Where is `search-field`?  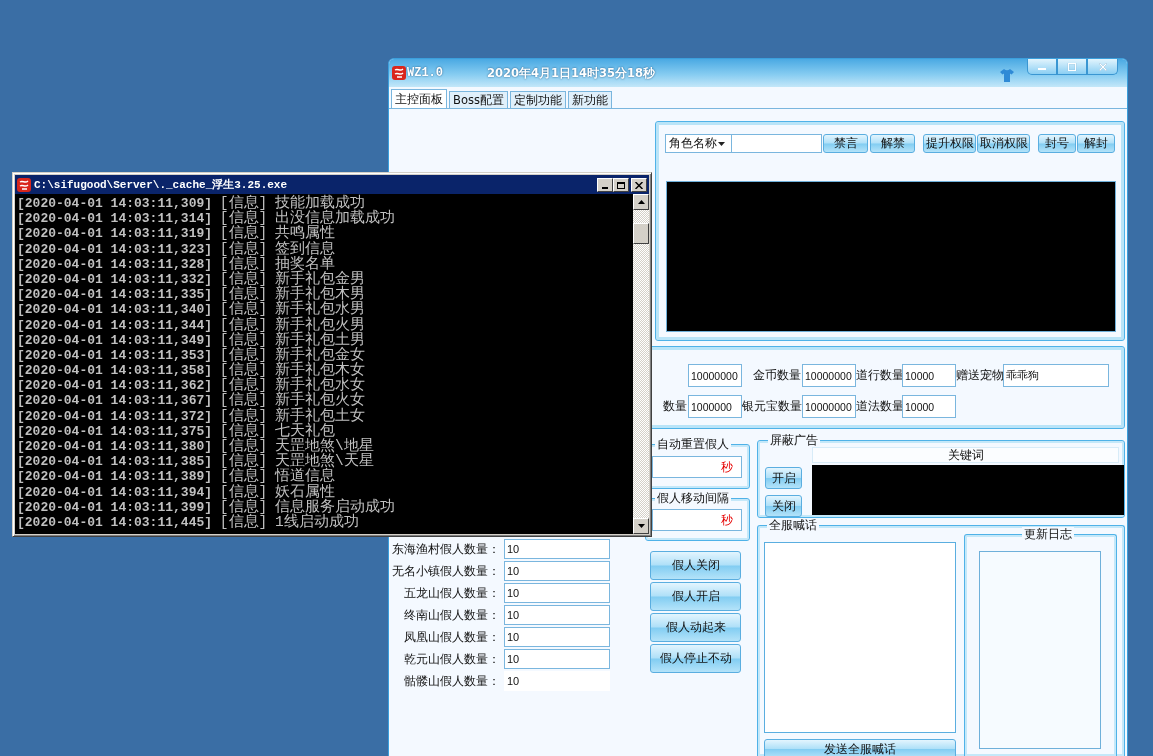 search-field is located at coordinates (776, 143).